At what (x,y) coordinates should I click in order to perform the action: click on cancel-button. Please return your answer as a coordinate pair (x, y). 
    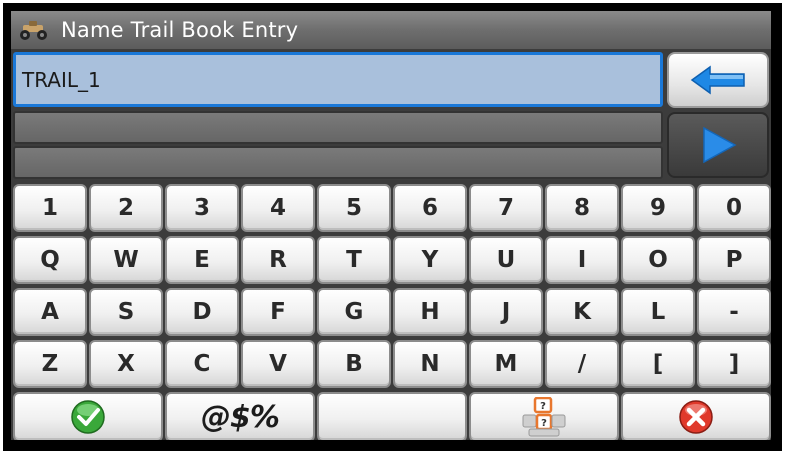
    Looking at the image, I should click on (696, 416).